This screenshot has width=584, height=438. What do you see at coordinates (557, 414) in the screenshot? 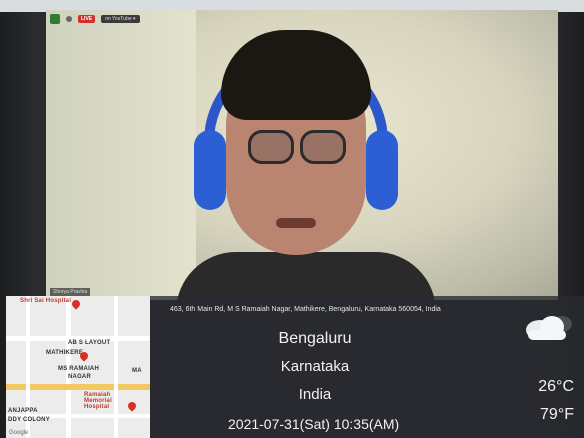
I see `temperature-fahrenheit: 79°F` at bounding box center [557, 414].